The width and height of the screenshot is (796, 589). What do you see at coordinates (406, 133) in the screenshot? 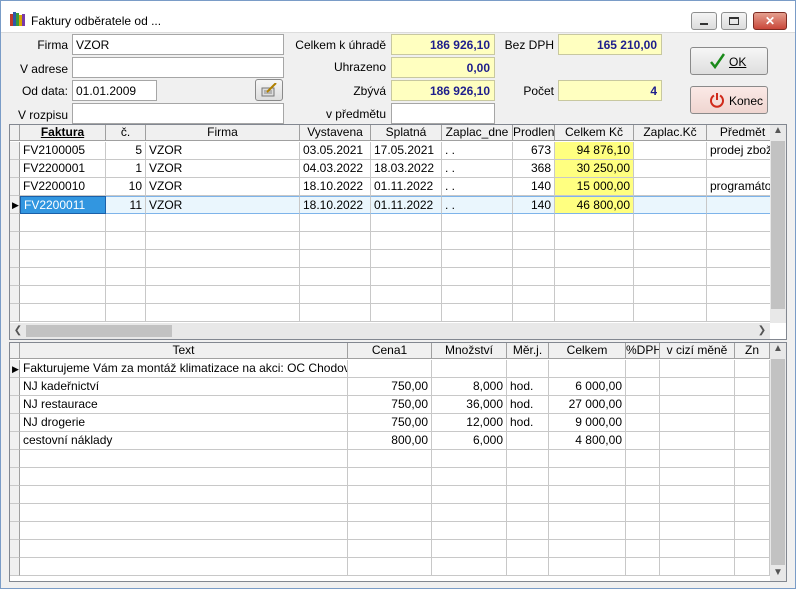
I see `column-header: Splatná` at bounding box center [406, 133].